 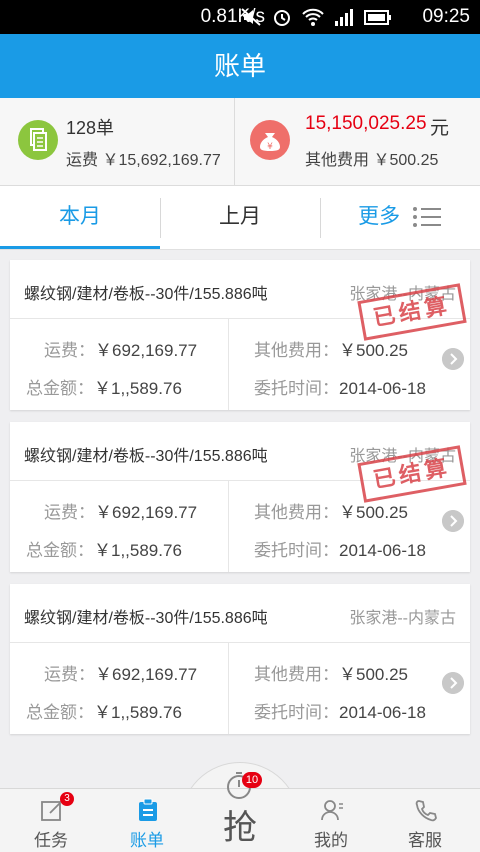 I want to click on tab-more: 更多, so click(x=400, y=218).